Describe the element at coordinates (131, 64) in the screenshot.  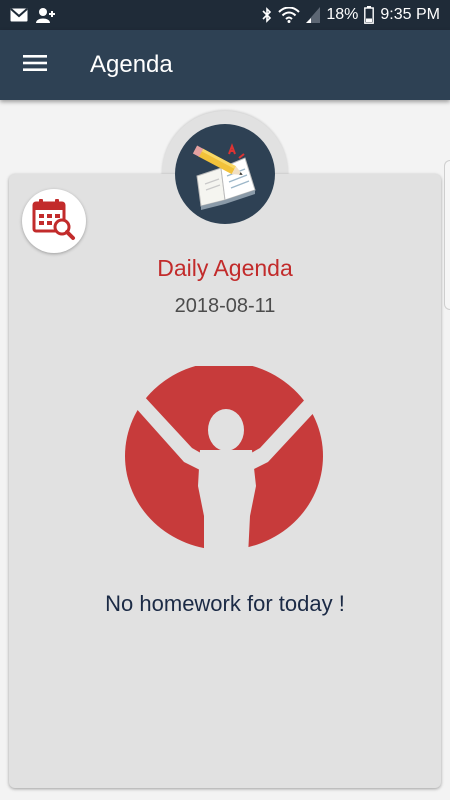
I see `page-title: Agenda` at that location.